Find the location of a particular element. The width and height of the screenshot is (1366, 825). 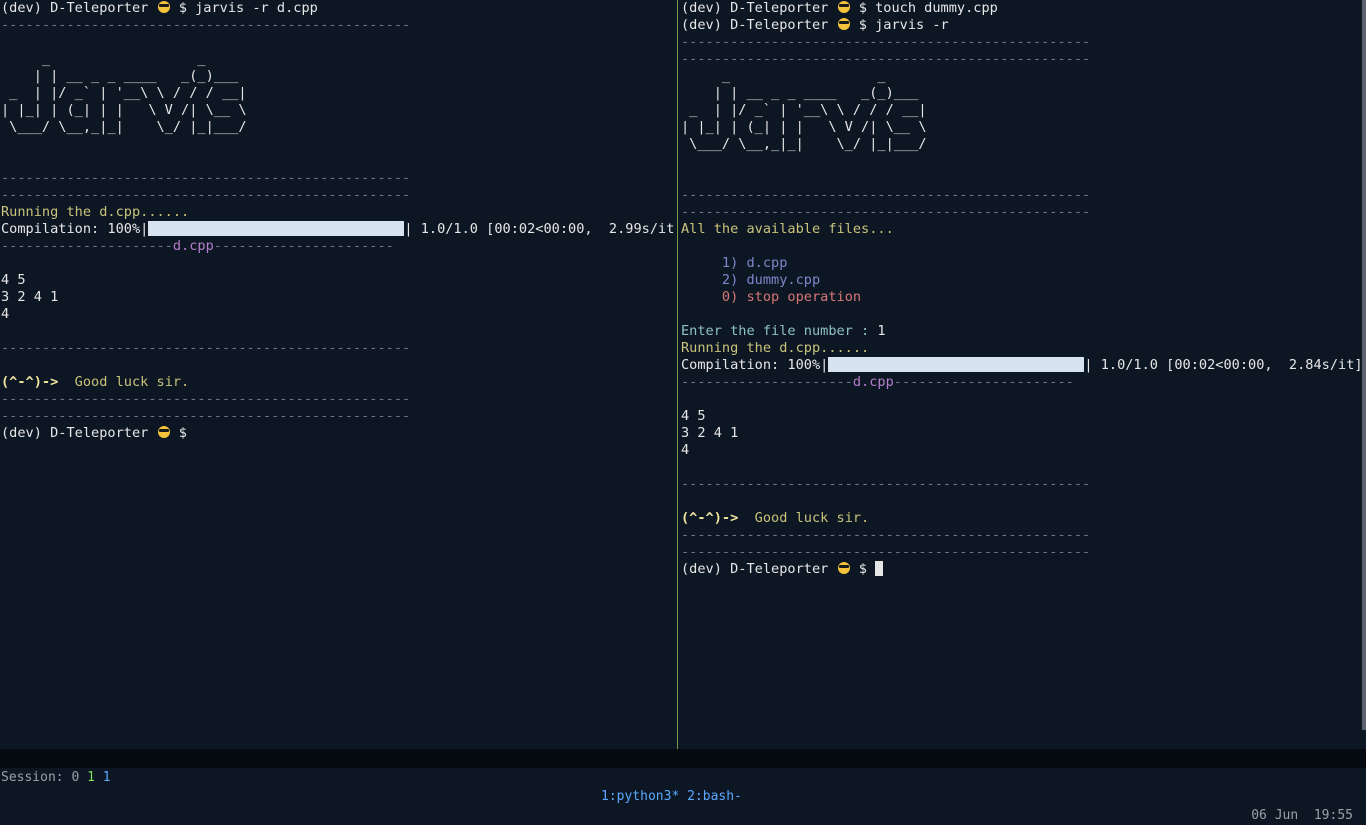

command-text: jarvis -r d.cpp is located at coordinates (256, 8).